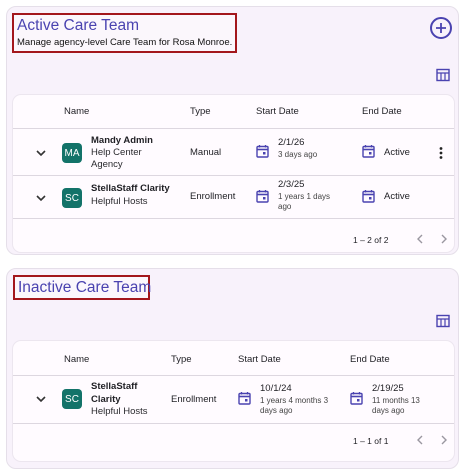 The width and height of the screenshot is (465, 474). Describe the element at coordinates (206, 152) in the screenshot. I see `member-type: Manual` at that location.